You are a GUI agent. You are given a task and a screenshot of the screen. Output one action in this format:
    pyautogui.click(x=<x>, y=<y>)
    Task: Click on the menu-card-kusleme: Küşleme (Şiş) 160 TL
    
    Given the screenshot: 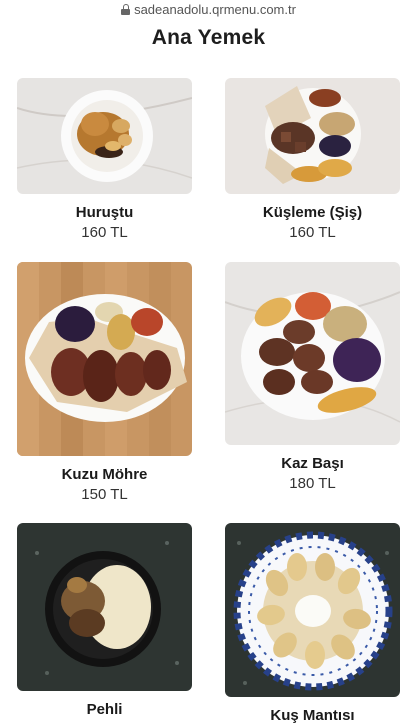 What is the action you would take?
    pyautogui.click(x=312, y=159)
    